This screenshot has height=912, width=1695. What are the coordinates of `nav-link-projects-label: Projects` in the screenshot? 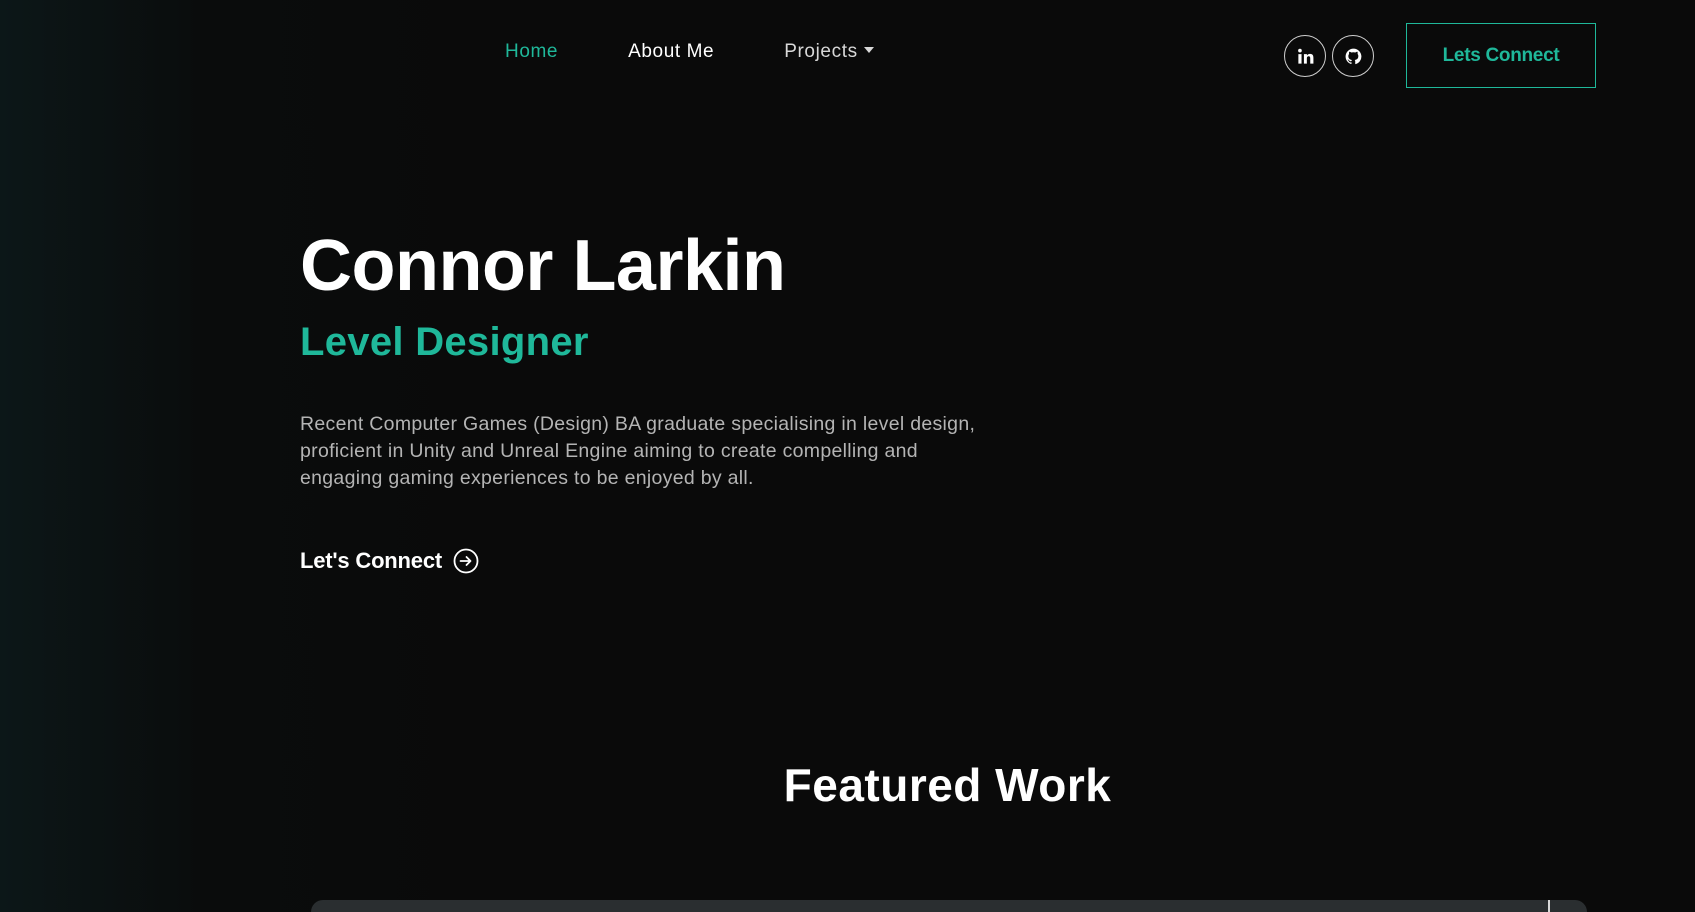 It's located at (821, 51).